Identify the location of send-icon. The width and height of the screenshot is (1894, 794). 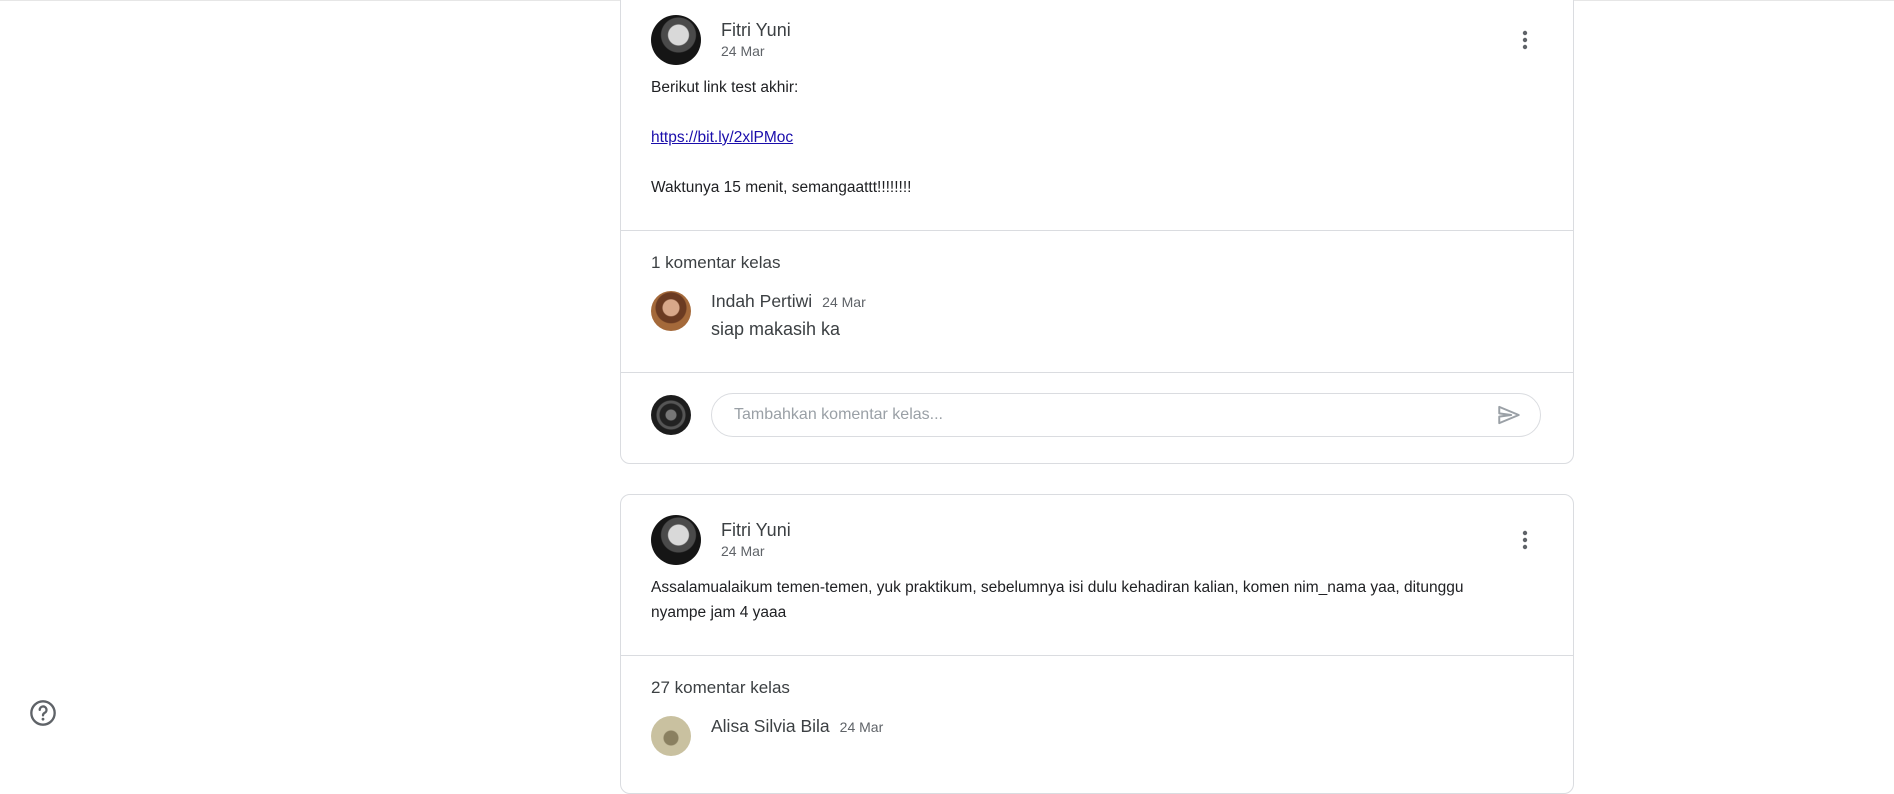
(1509, 415).